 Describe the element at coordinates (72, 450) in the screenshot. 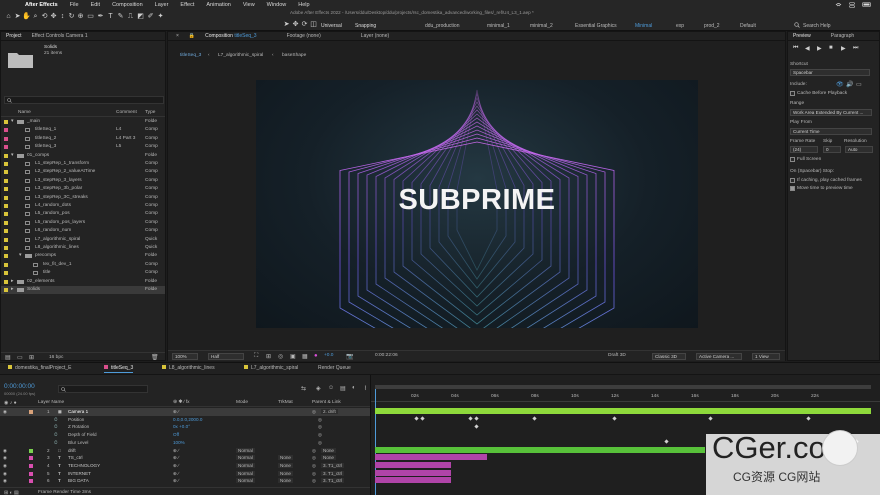

I see `layer-name: drift` at that location.